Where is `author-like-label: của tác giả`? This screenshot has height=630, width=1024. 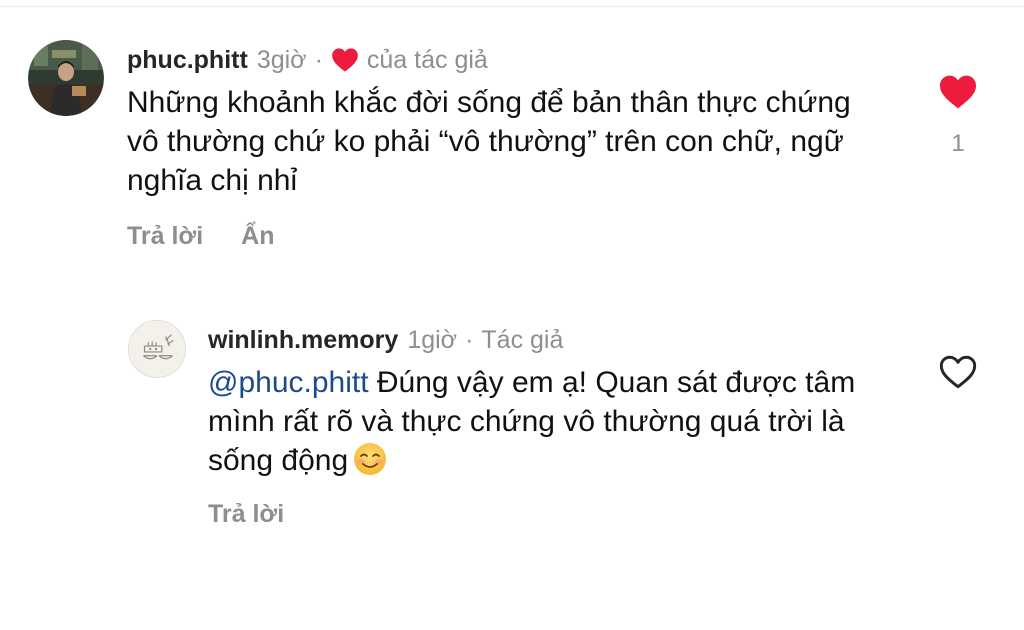
author-like-label: của tác giả is located at coordinates (427, 59).